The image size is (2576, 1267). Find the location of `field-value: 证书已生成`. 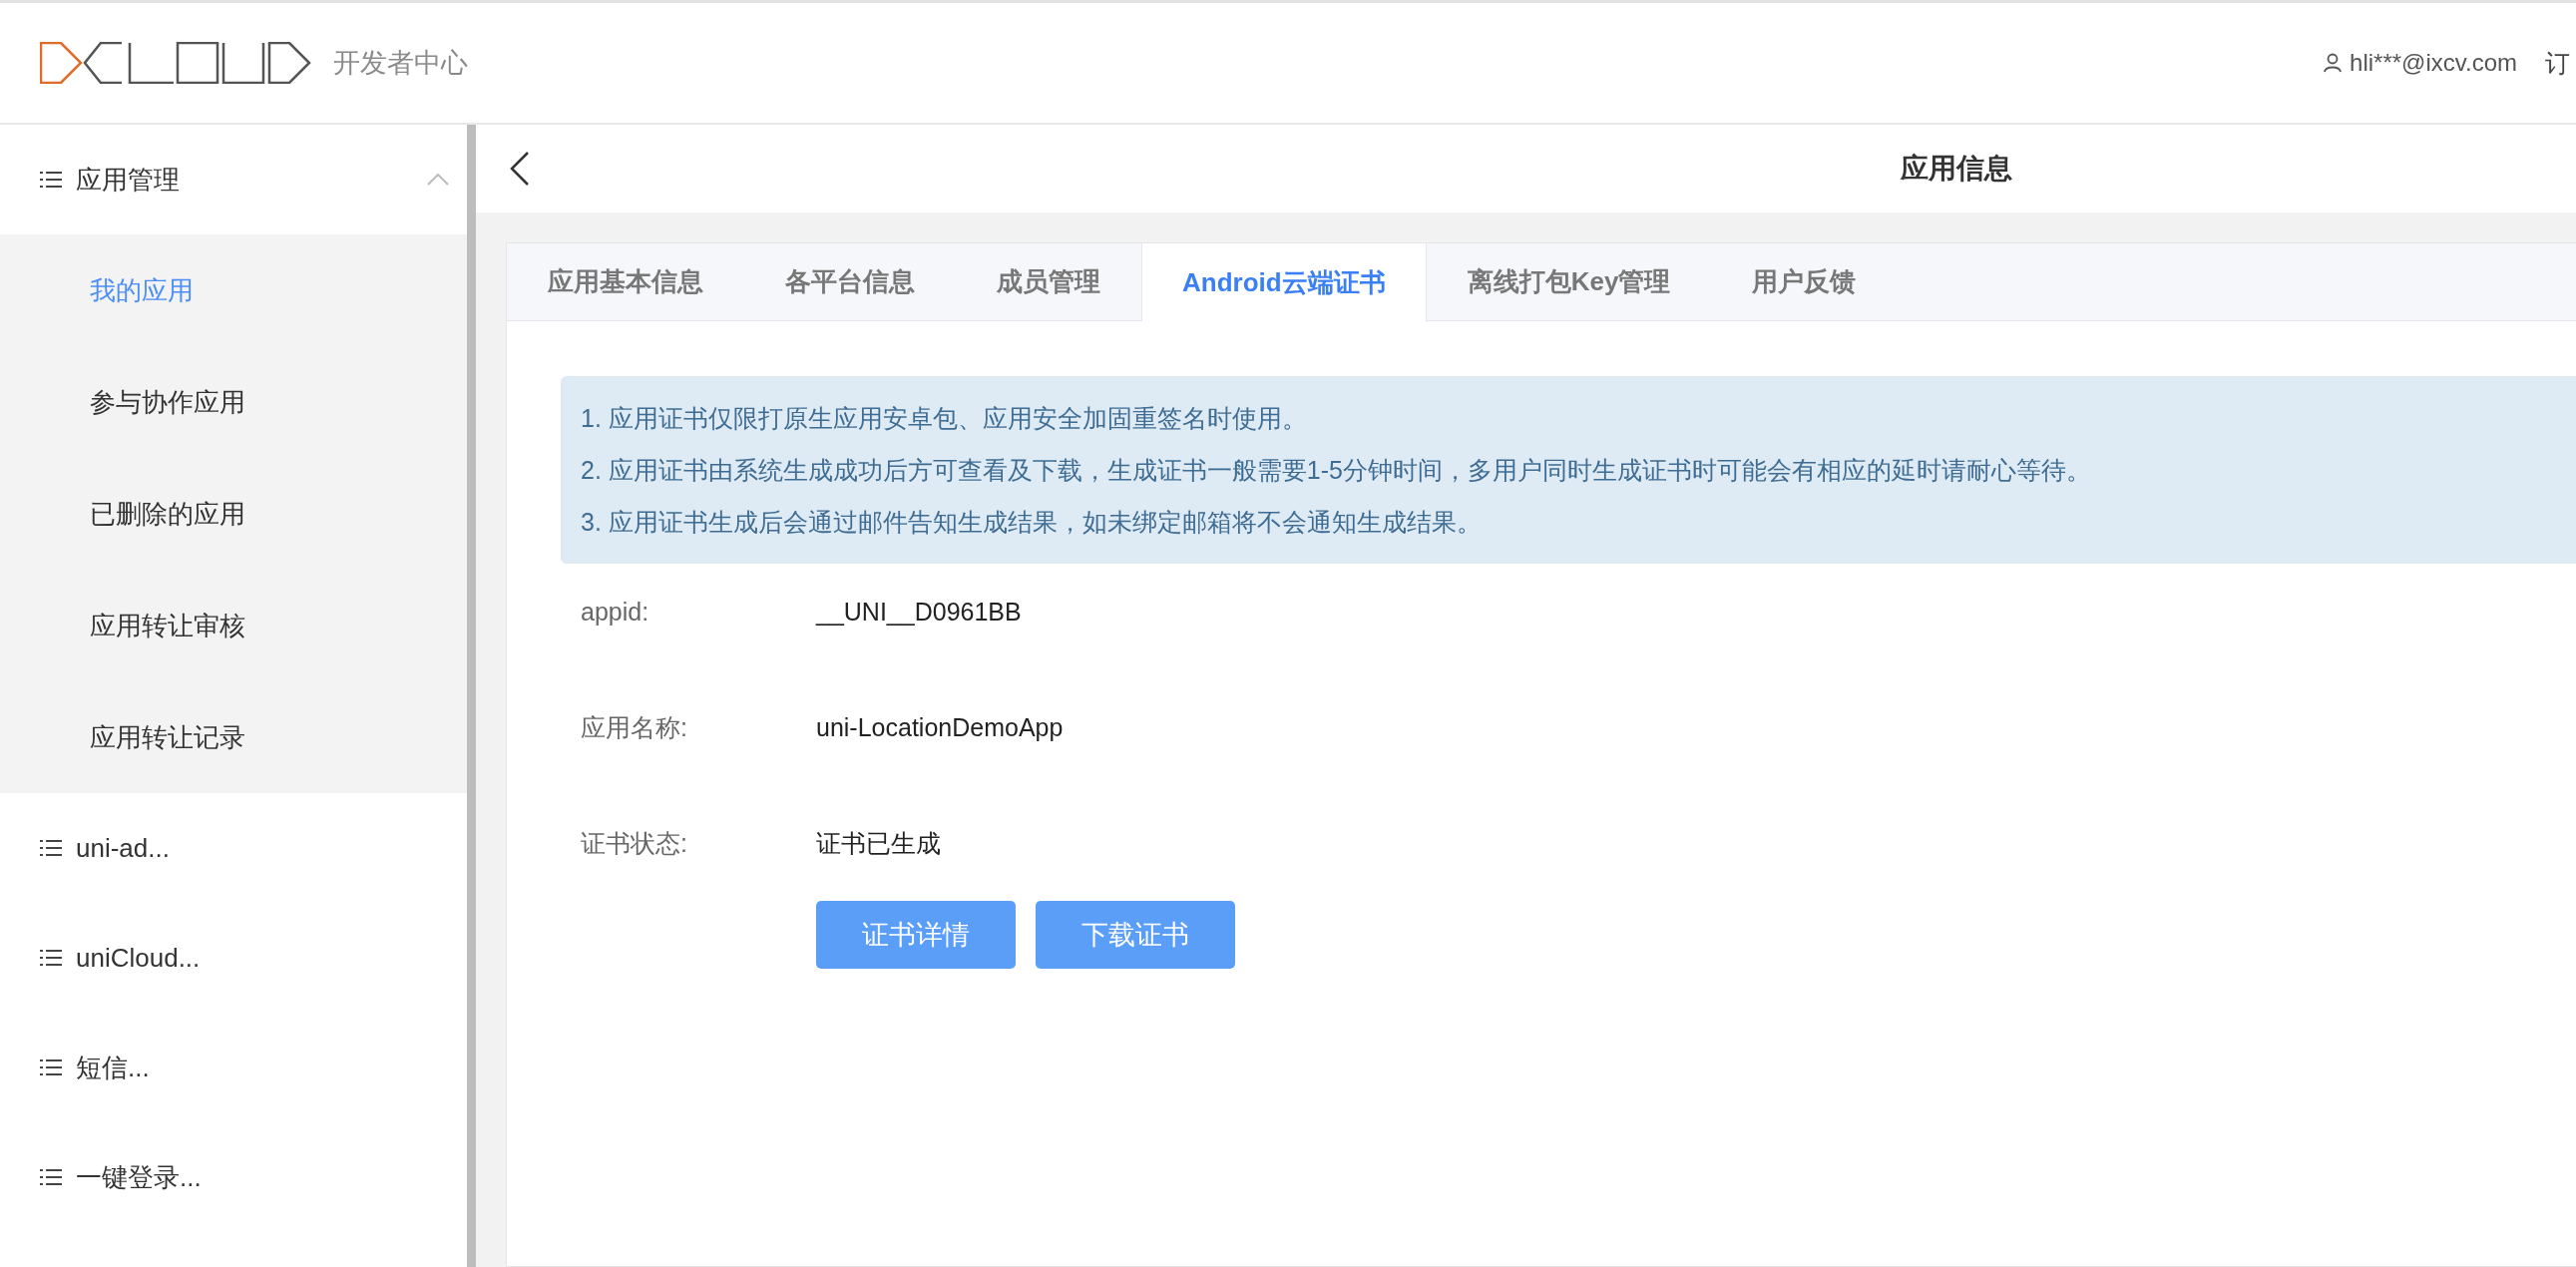

field-value: 证书已生成 is located at coordinates (878, 843).